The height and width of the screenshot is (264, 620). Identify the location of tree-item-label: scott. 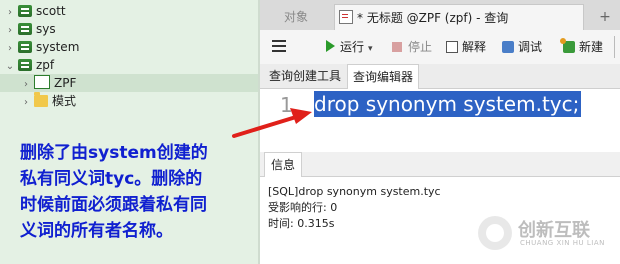
(51, 11).